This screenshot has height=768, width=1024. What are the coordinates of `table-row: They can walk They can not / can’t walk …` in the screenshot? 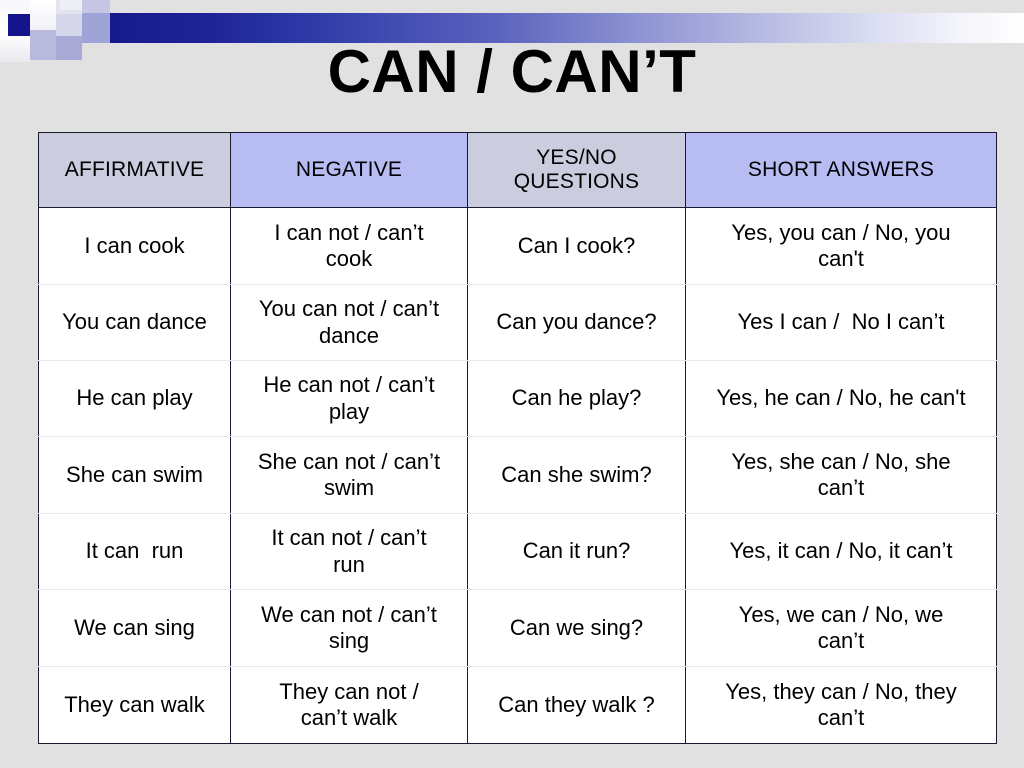 It's located at (517, 705).